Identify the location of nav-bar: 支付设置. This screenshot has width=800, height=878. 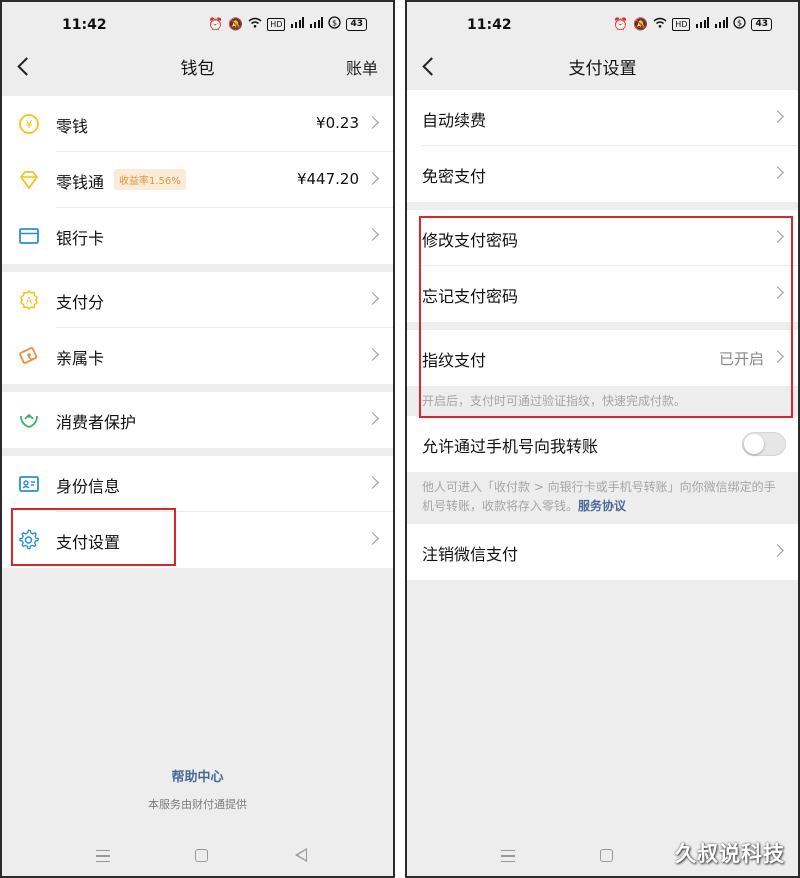
(602, 66).